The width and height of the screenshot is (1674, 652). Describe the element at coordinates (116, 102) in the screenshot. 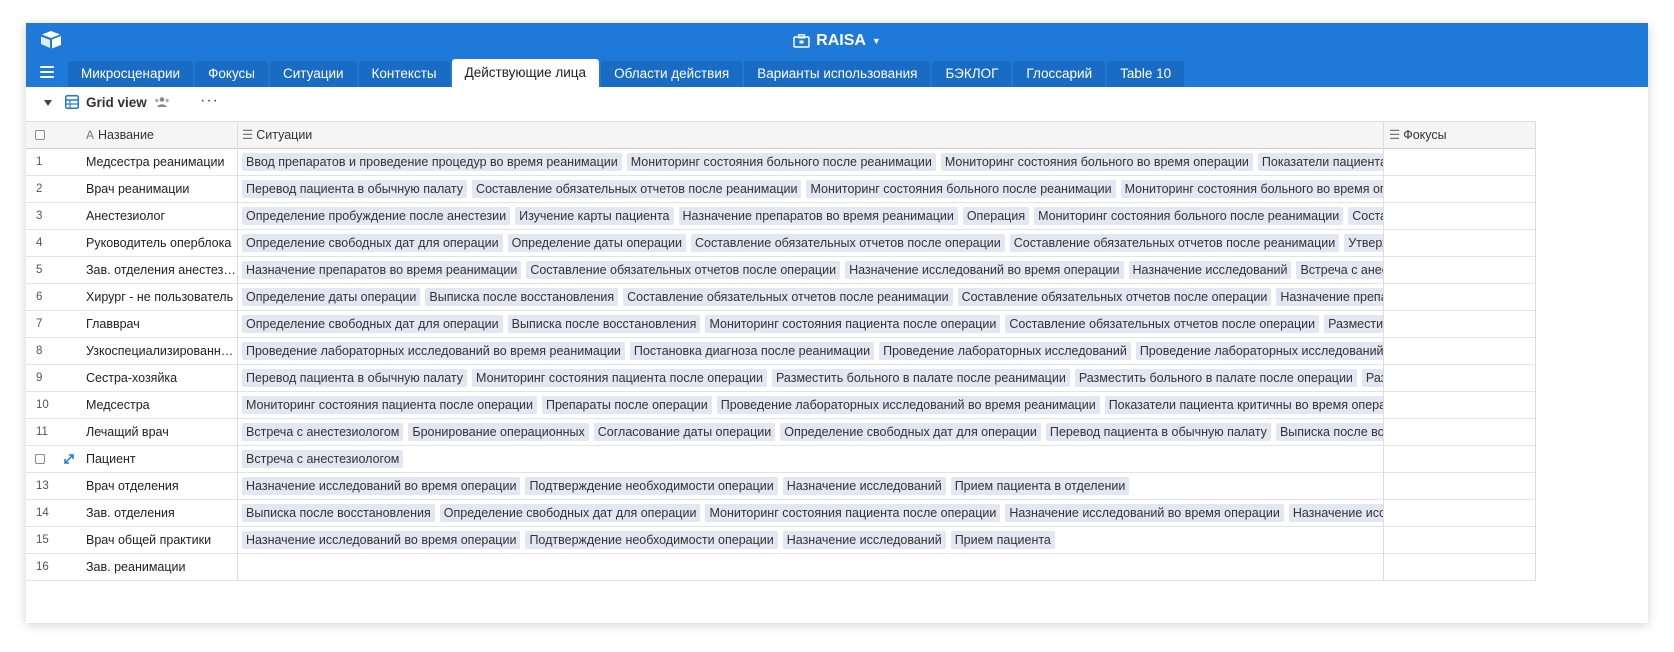

I see `view-name: Grid view` at that location.